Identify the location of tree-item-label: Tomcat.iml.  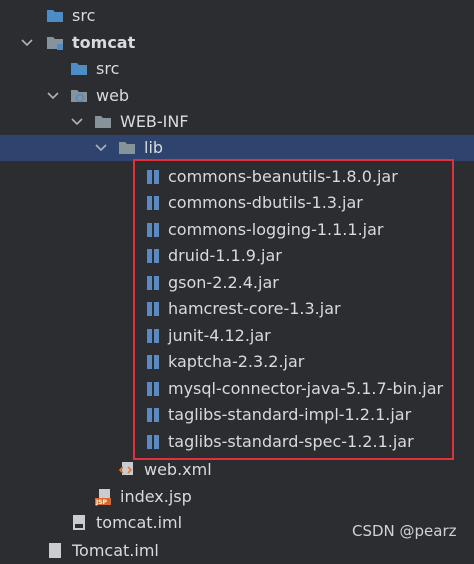
(115, 550).